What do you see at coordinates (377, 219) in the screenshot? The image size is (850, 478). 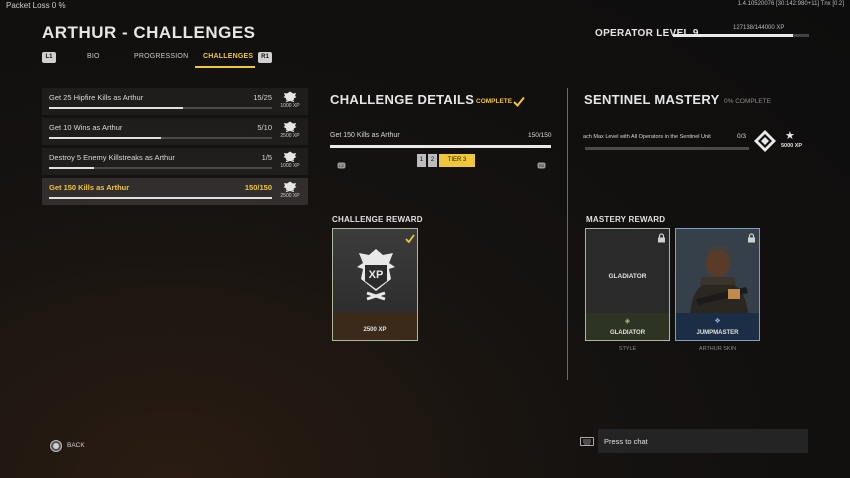 I see `challenge-reward-label: CHALLENGE REWARD` at bounding box center [377, 219].